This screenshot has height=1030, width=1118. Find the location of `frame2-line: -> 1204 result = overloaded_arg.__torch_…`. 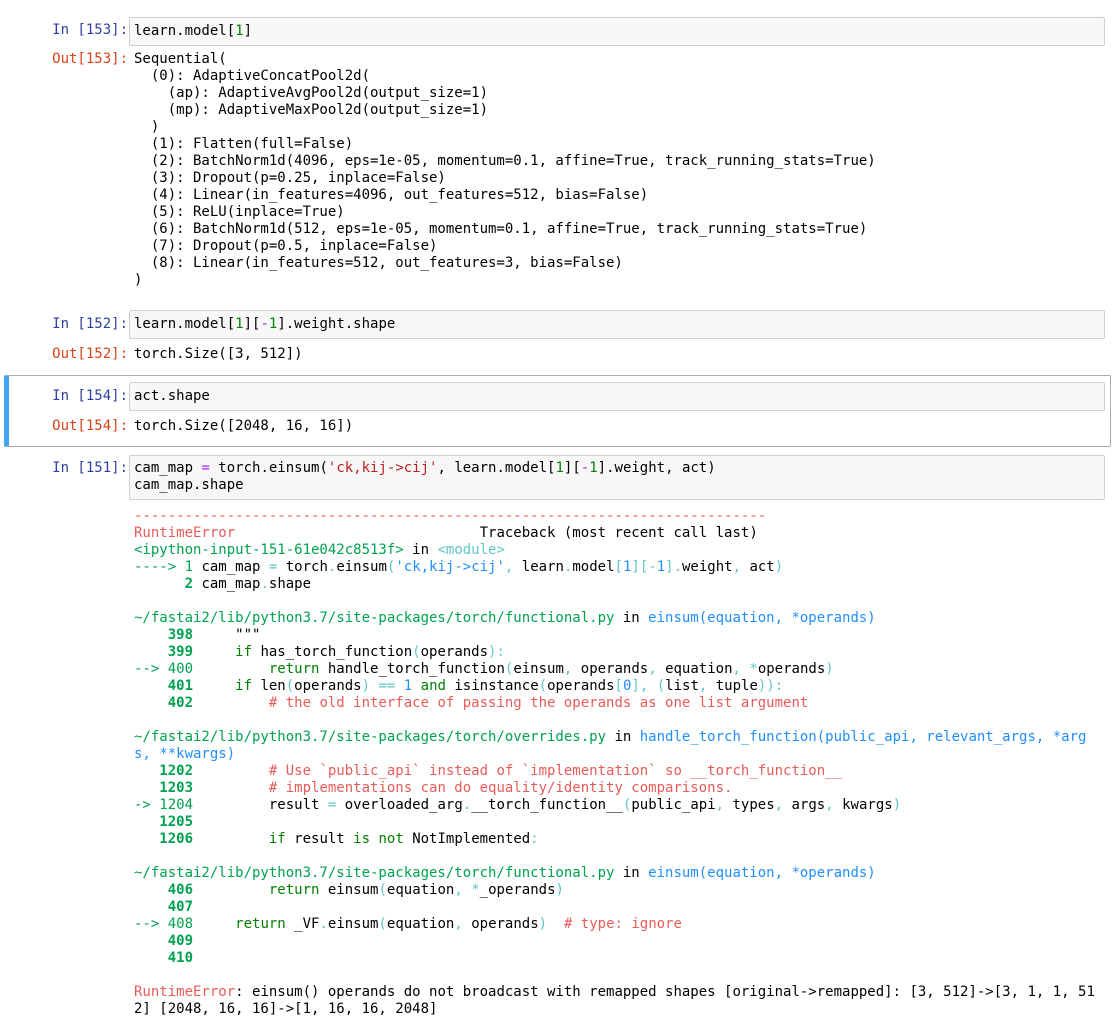

frame2-line: -> 1204 result = overloaded_arg.__torch_… is located at coordinates (517, 805).